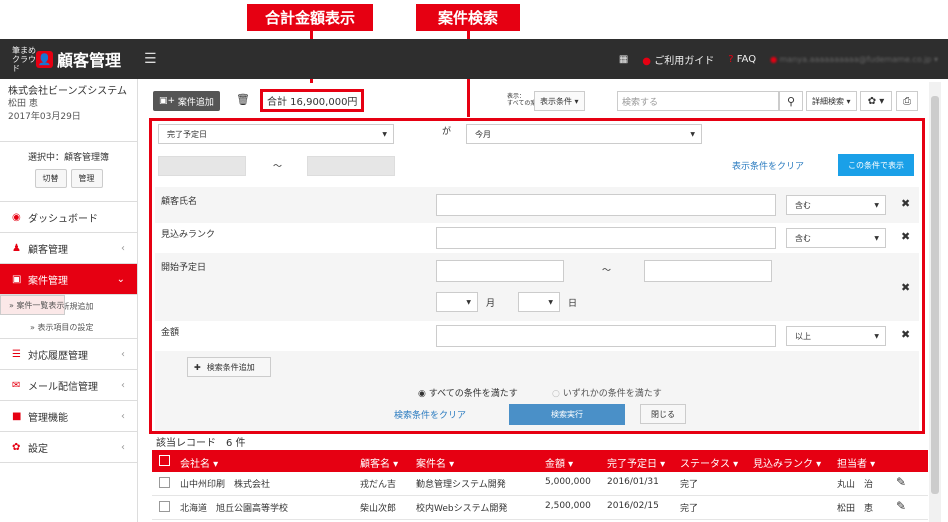 The width and height of the screenshot is (948, 522). I want to click on total-amount: 合計 16,900,000円, so click(312, 100).